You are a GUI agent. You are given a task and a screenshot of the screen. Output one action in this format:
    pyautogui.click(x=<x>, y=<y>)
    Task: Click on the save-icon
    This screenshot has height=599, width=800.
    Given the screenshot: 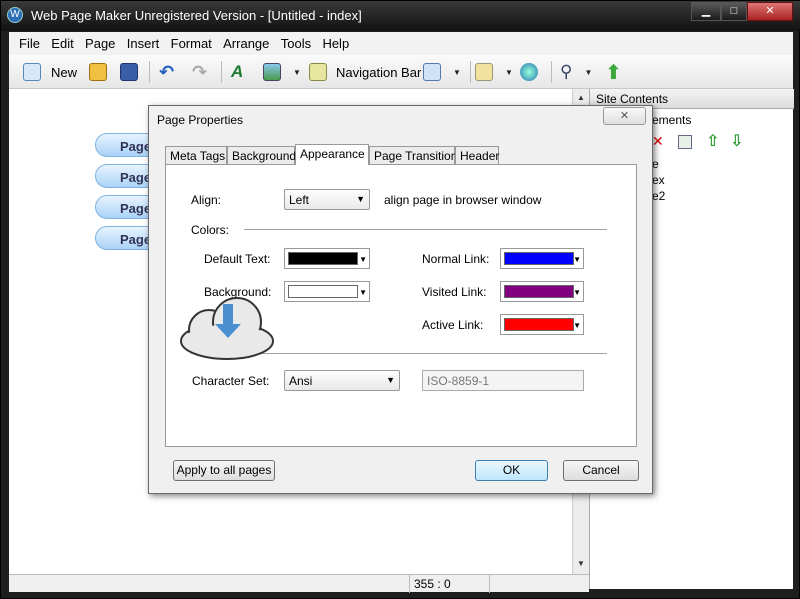 What is the action you would take?
    pyautogui.click(x=129, y=72)
    